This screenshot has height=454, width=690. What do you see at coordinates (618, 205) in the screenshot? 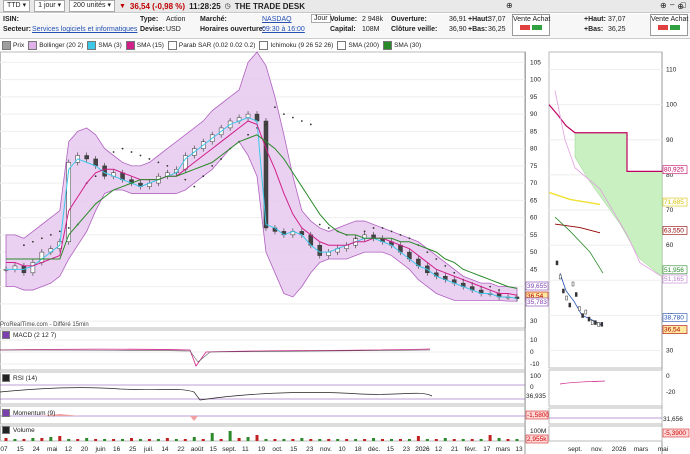
I see `ichimoku-cloud` at bounding box center [618, 205].